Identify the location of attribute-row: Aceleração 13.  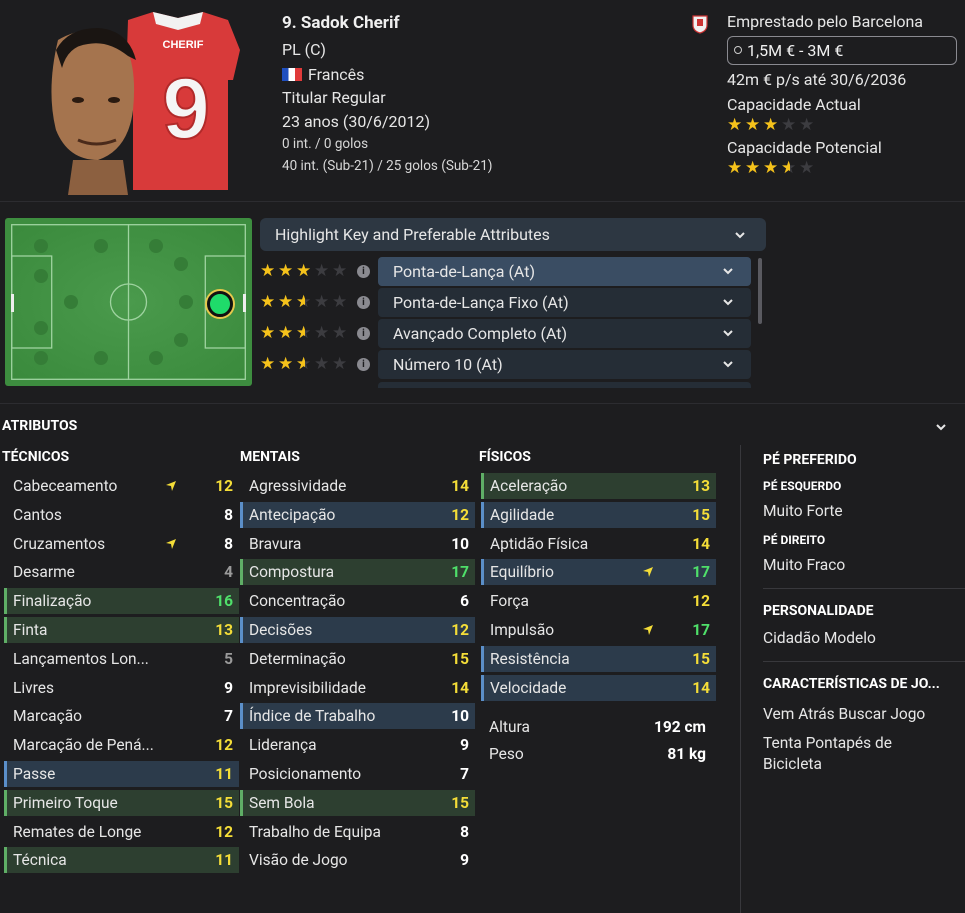
(598, 486).